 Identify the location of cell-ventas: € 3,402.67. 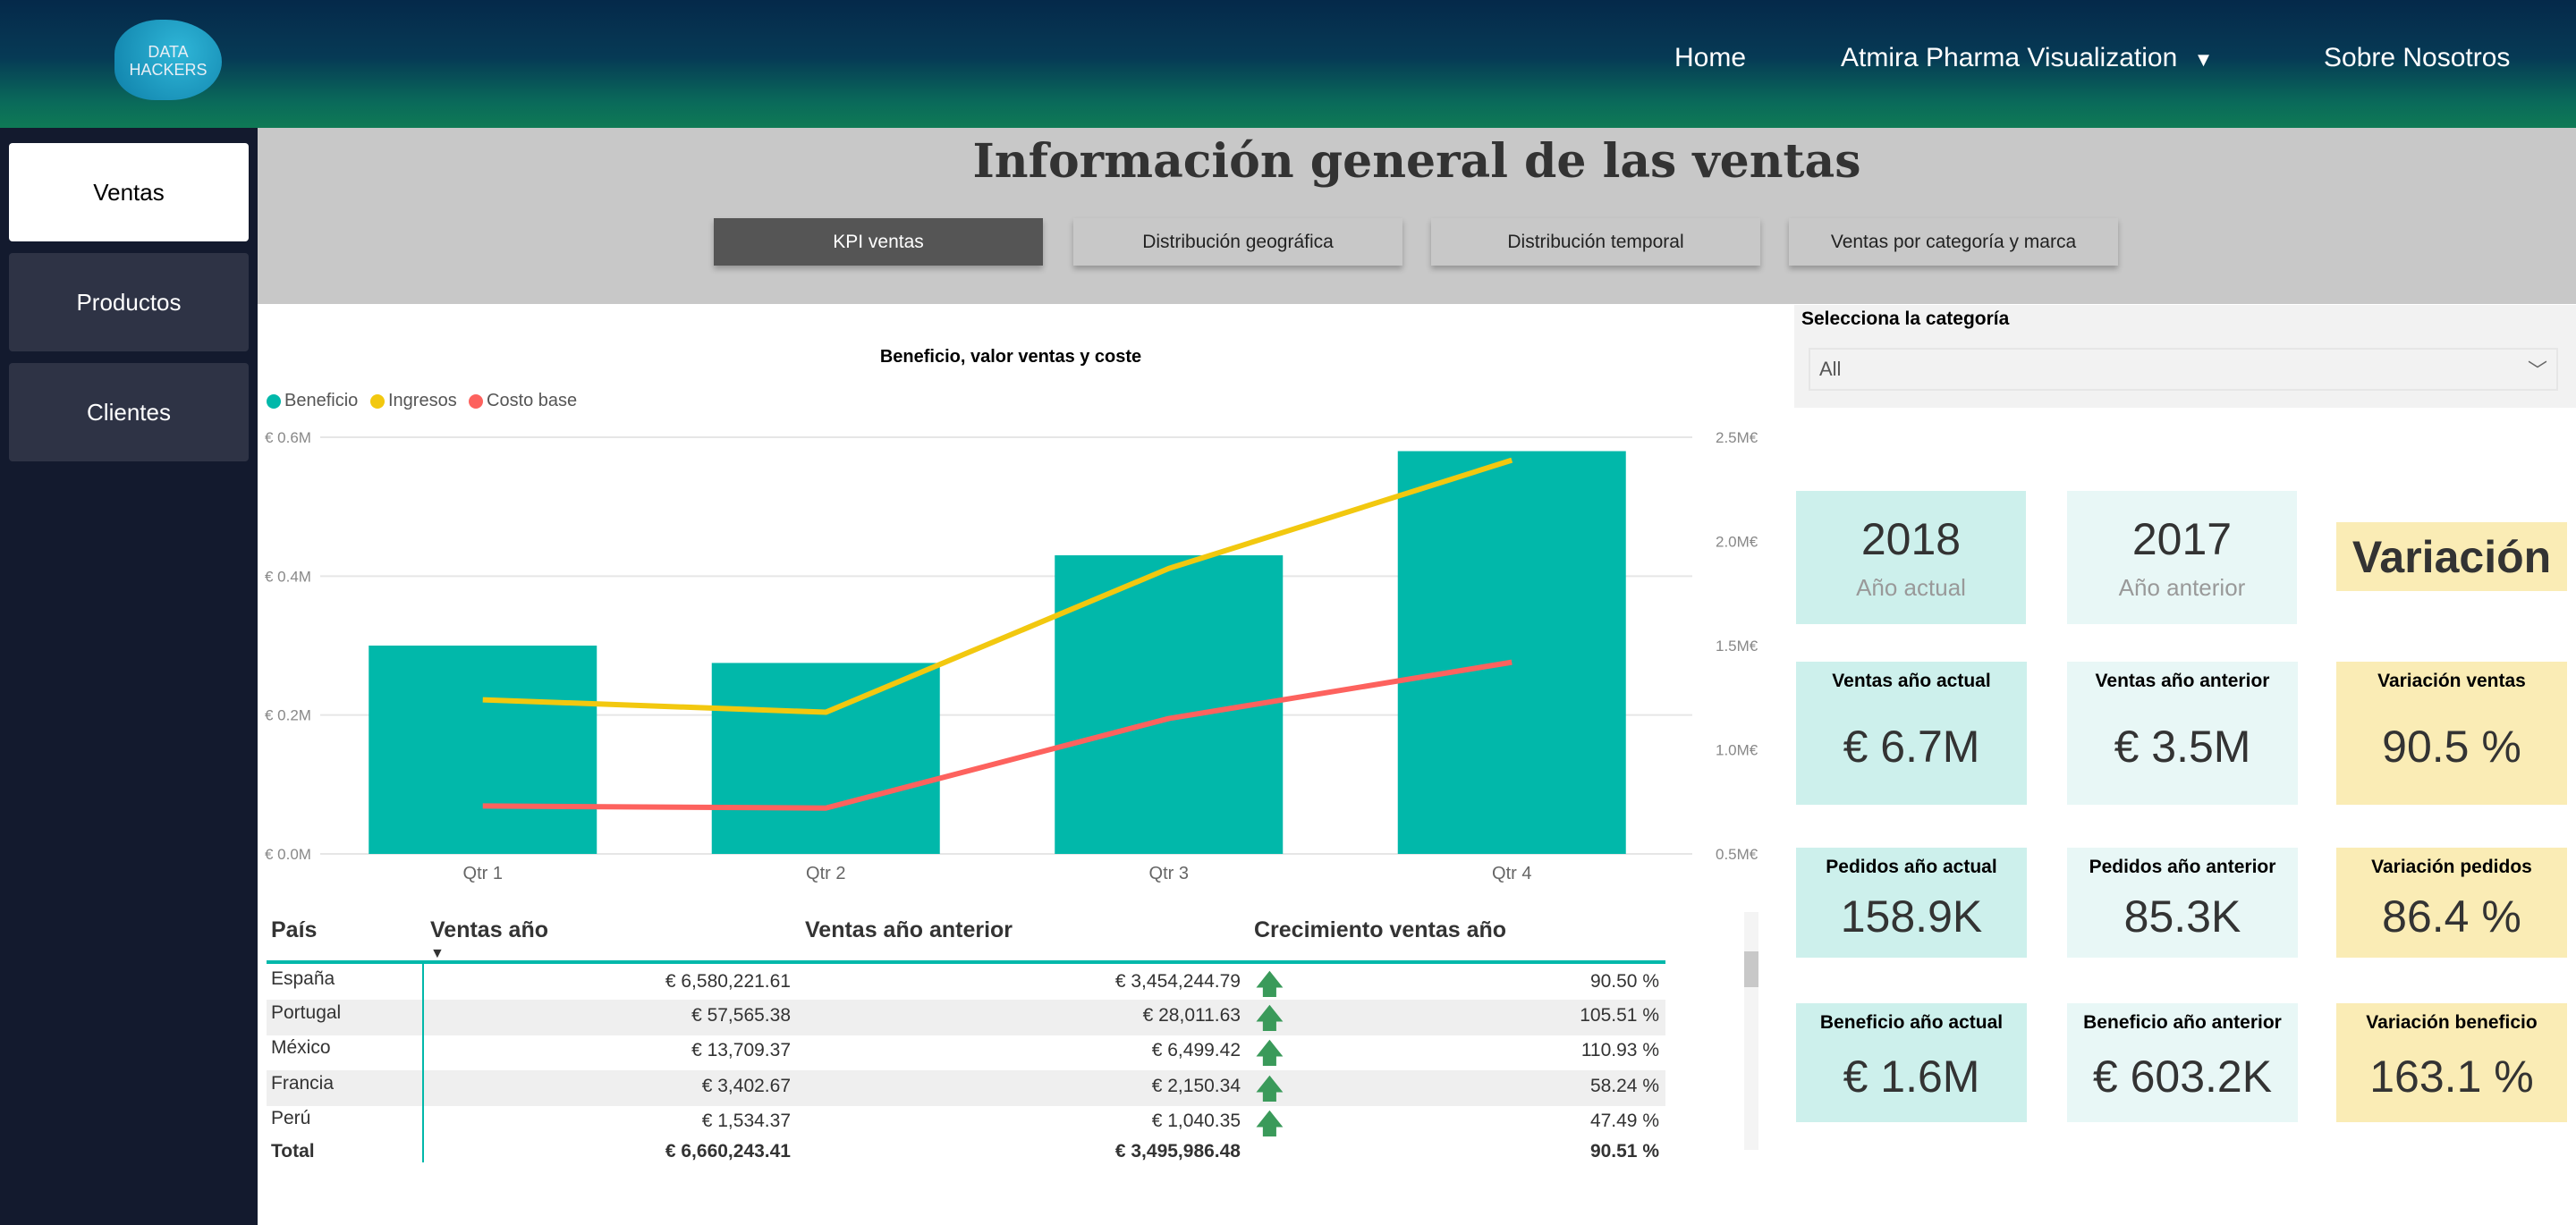
(746, 1086).